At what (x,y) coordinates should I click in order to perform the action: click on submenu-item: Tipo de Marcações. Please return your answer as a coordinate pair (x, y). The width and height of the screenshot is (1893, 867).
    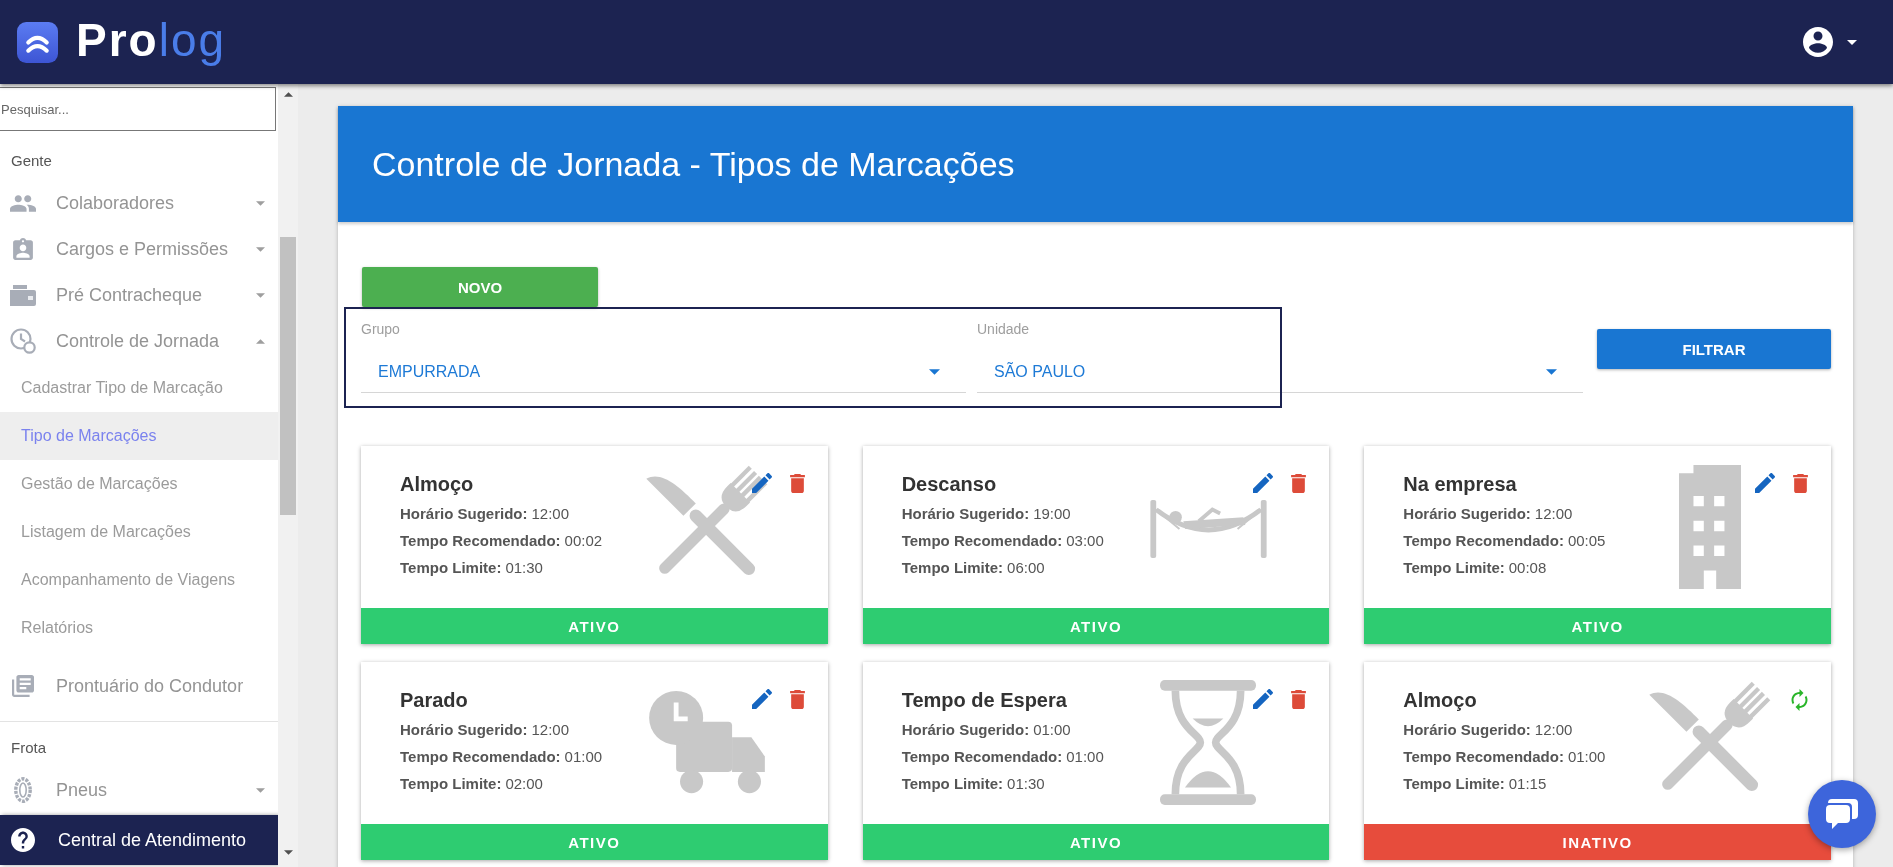
    Looking at the image, I should click on (139, 436).